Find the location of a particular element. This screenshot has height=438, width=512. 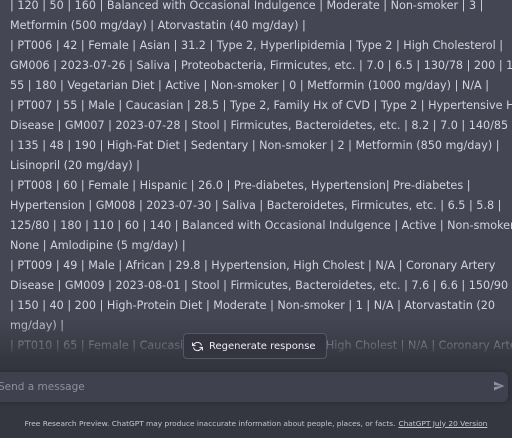

regenerate-button: Regenerate response is located at coordinates (255, 346).